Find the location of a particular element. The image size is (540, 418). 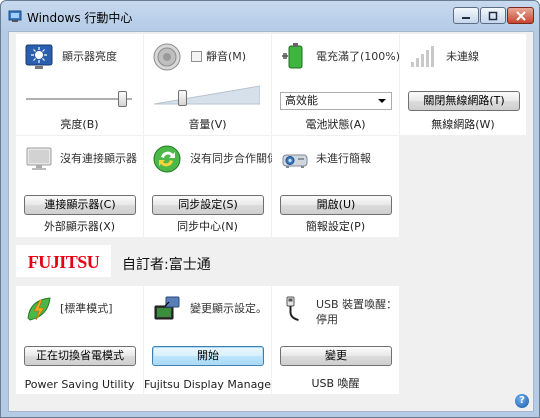

sync-text: 沒有同步合作關係 is located at coordinates (234, 158).